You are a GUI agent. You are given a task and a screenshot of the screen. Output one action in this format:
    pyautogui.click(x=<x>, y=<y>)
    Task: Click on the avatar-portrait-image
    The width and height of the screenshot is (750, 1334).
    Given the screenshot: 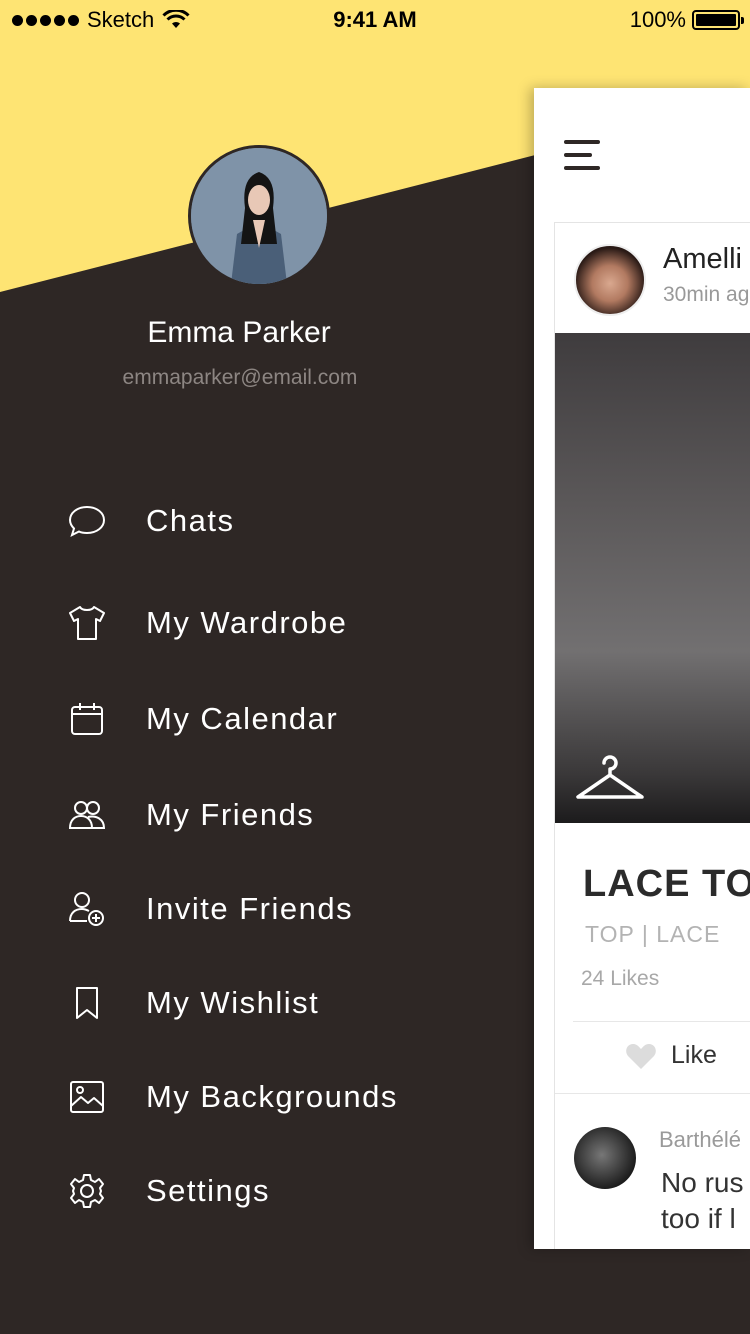 What is the action you would take?
    pyautogui.click(x=259, y=216)
    